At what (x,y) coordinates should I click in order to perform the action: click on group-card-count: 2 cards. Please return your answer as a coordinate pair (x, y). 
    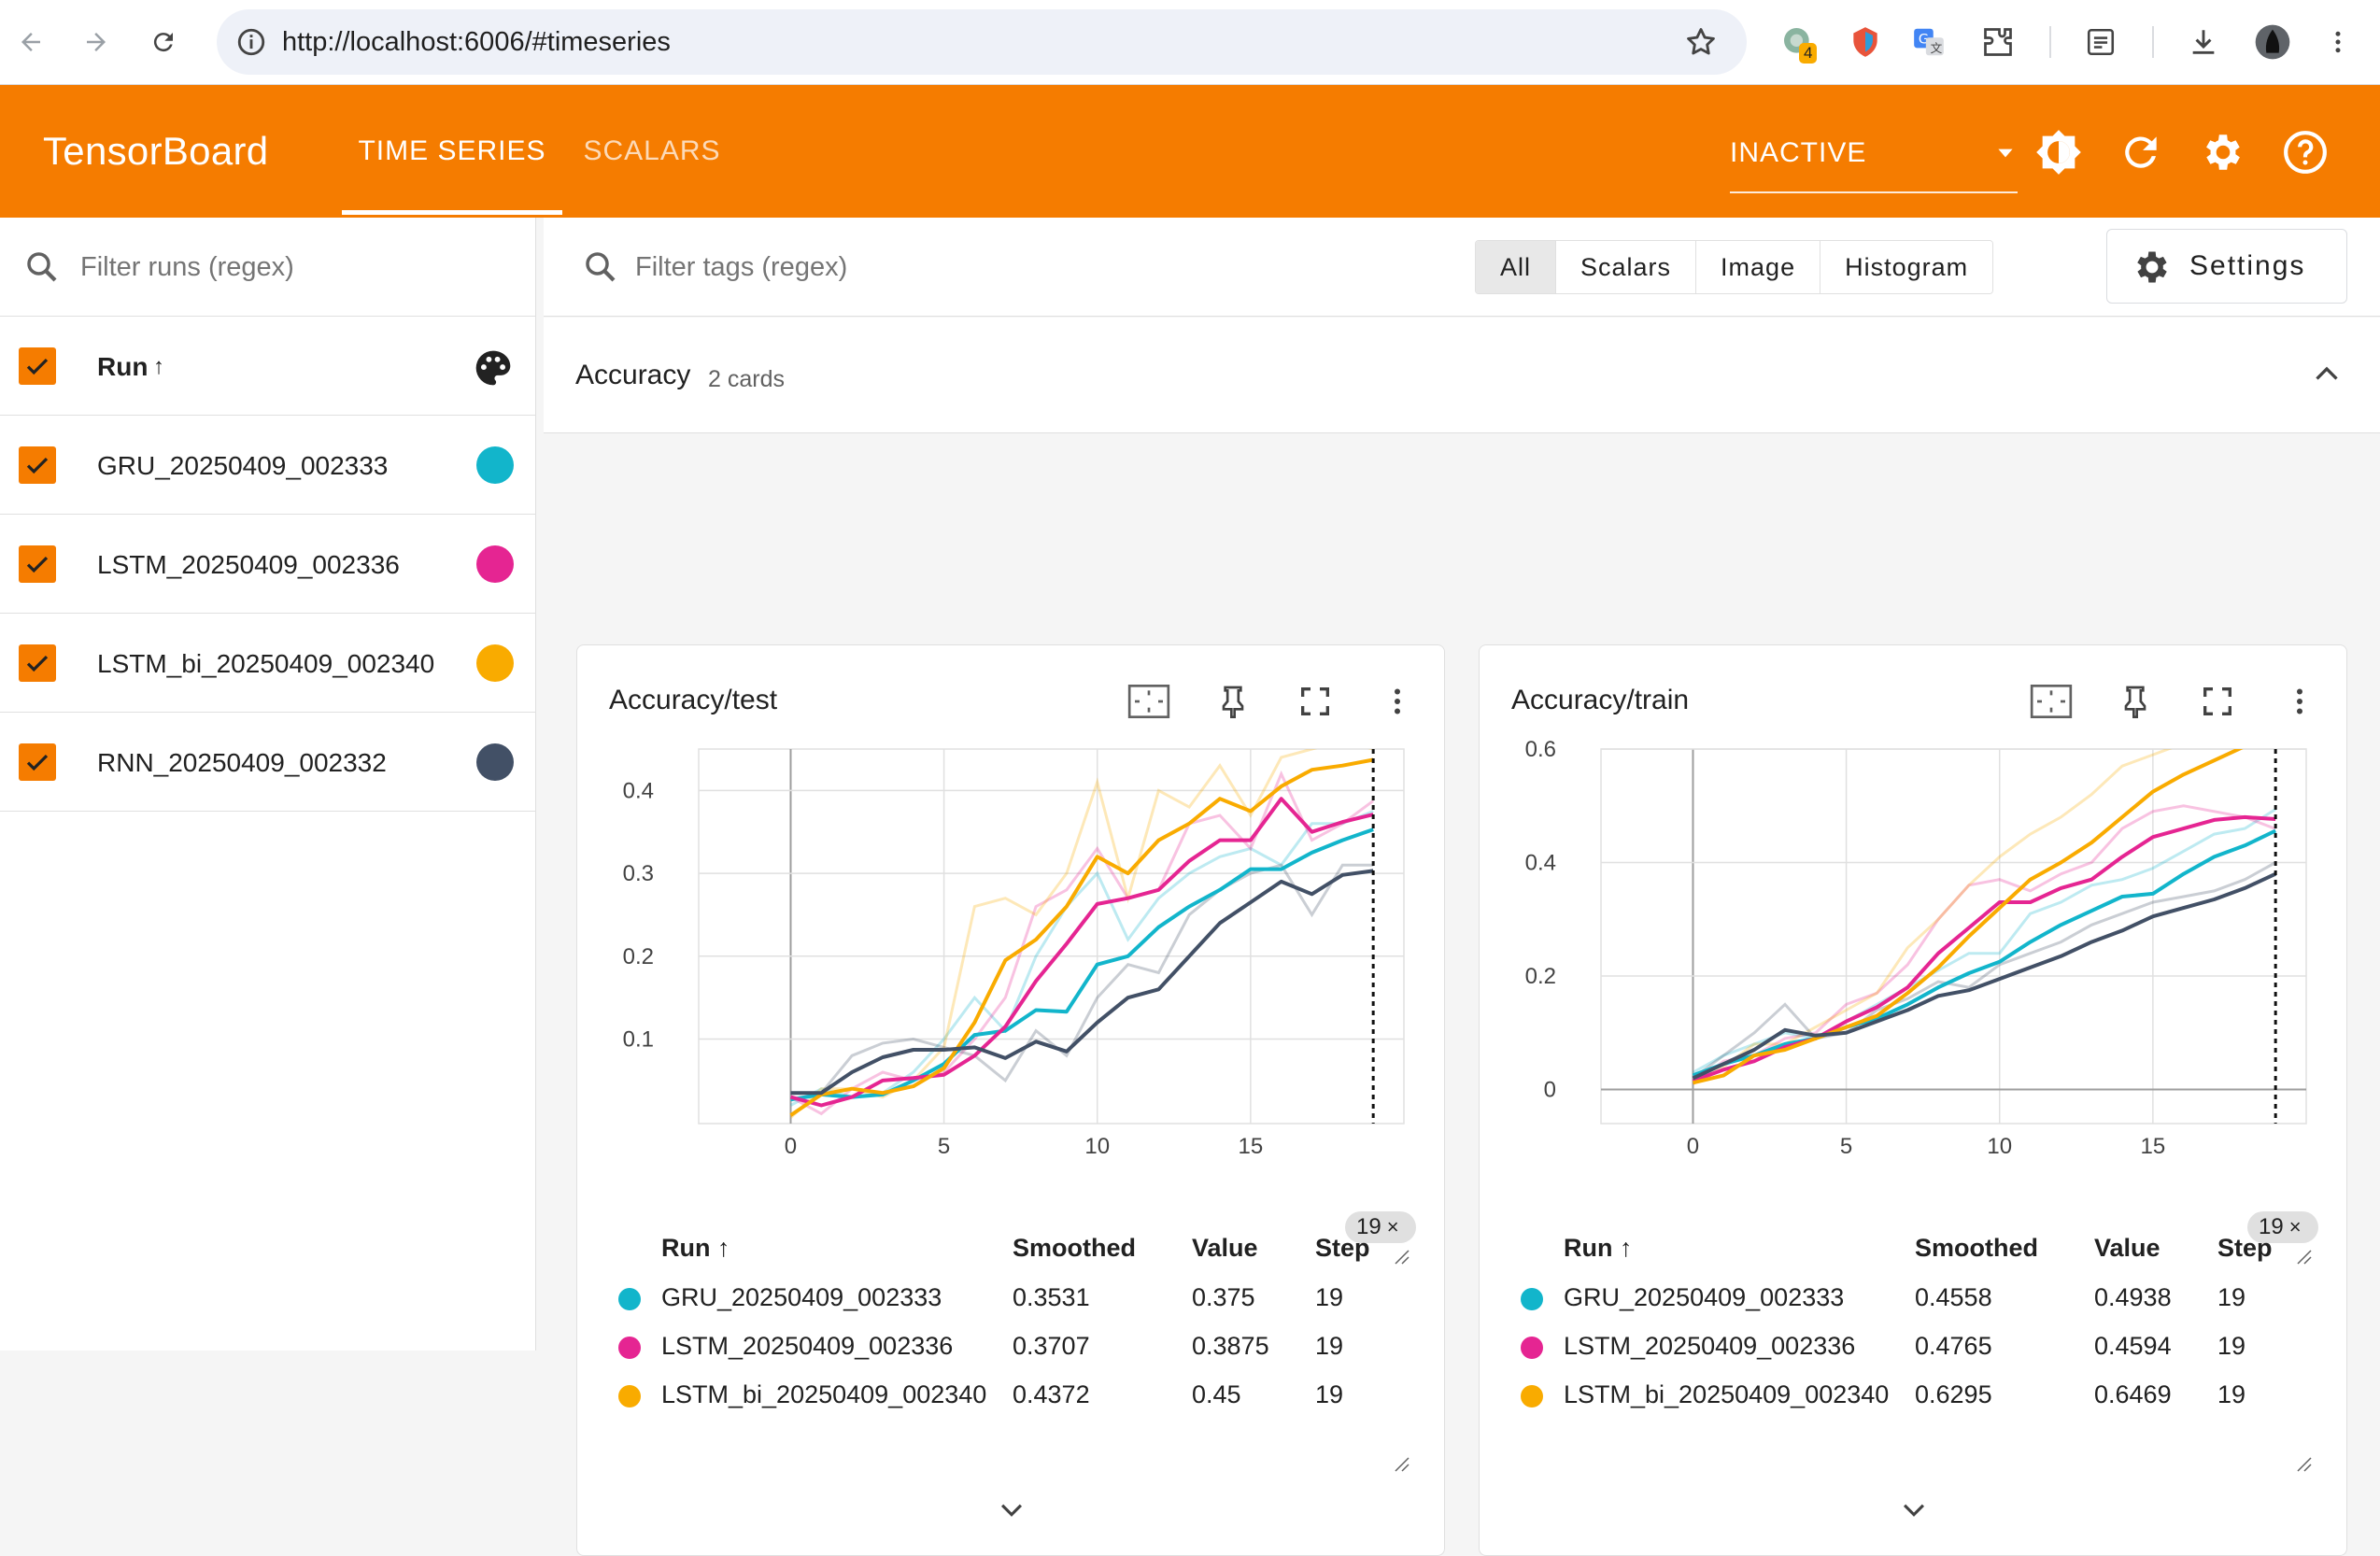
    Looking at the image, I should click on (746, 379).